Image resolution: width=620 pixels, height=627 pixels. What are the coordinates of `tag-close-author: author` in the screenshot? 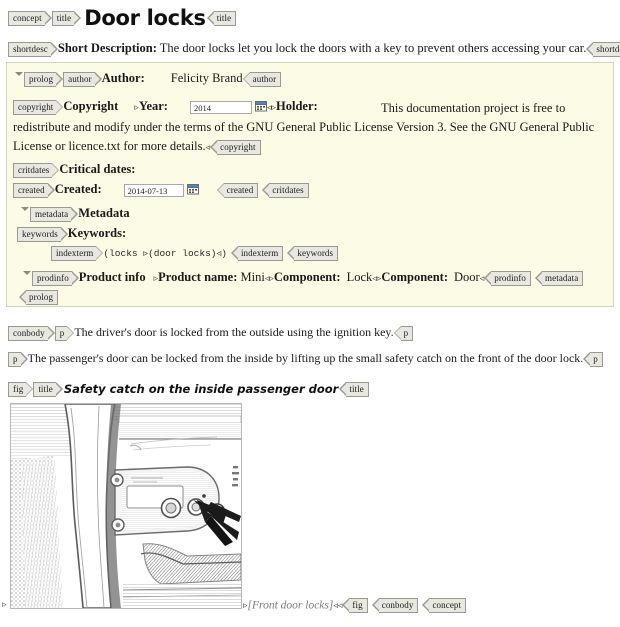 It's located at (262, 79).